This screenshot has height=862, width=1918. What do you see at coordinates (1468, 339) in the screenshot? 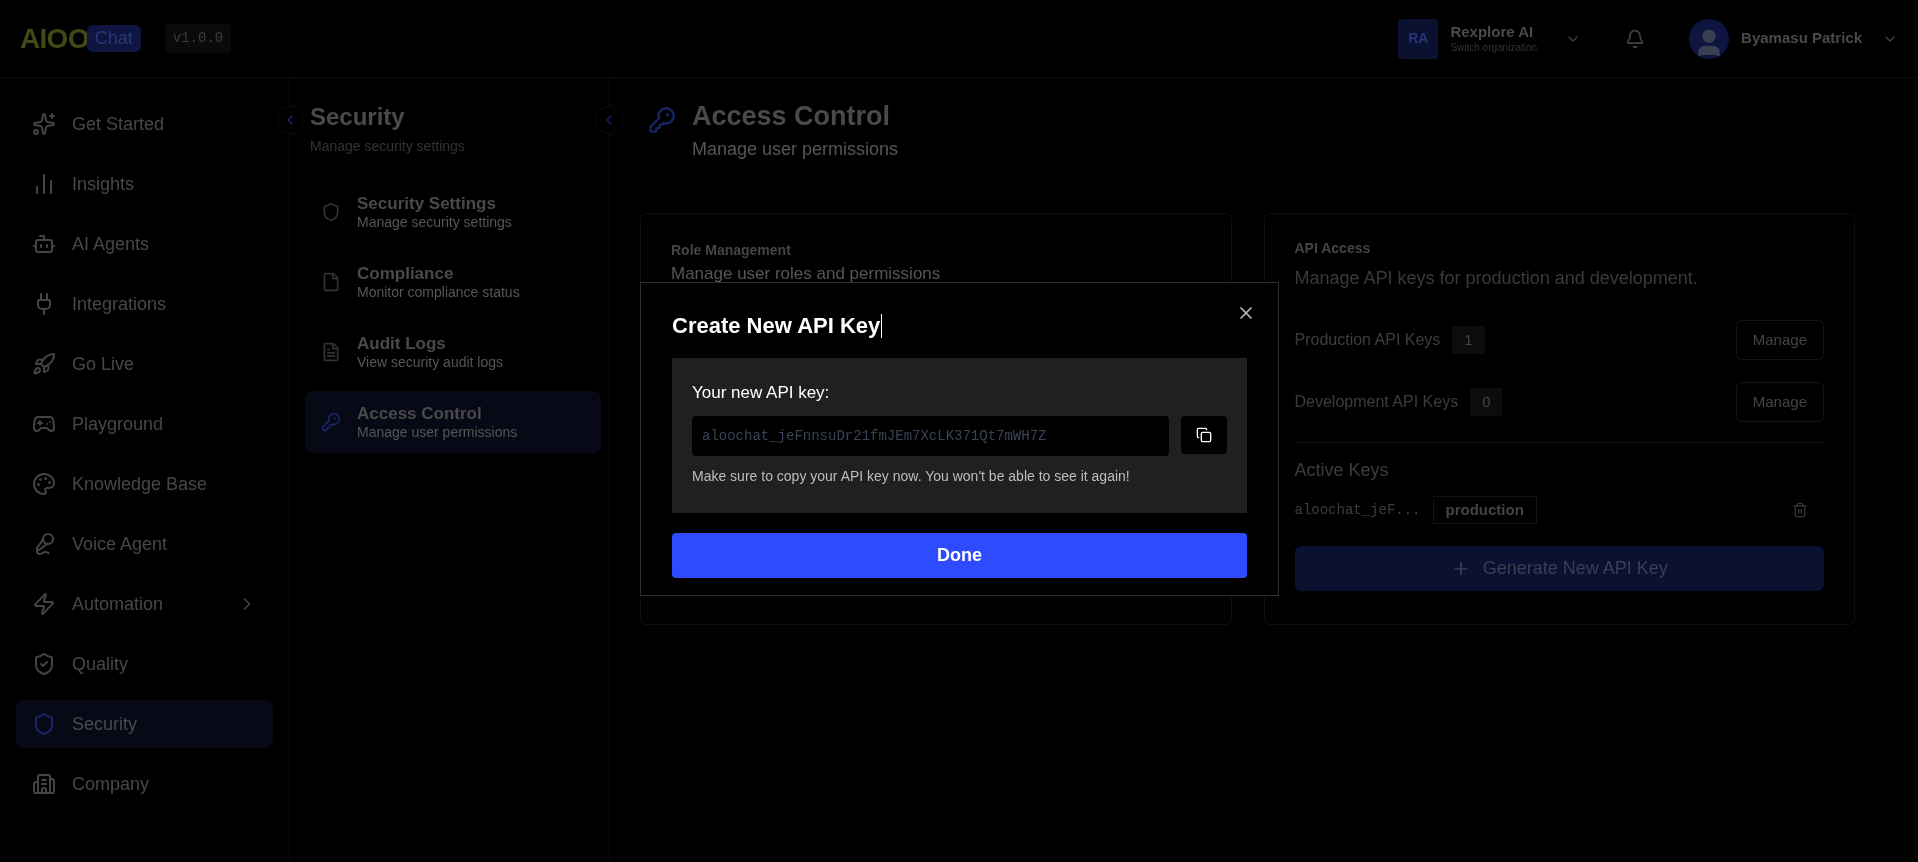
I see `key-count: 1` at bounding box center [1468, 339].